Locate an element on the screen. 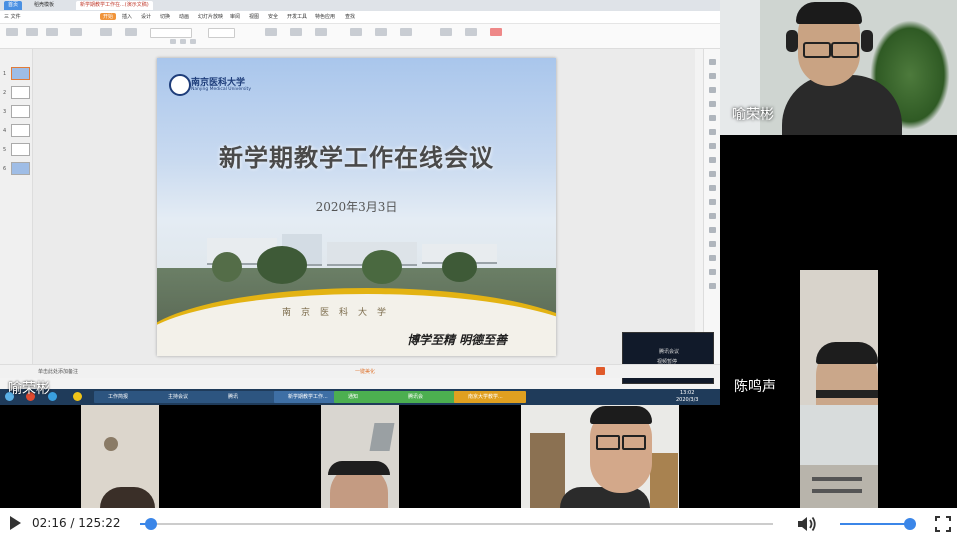 The height and width of the screenshot is (540, 957). tab-docer: 稻壳模板 is located at coordinates (44, 5).